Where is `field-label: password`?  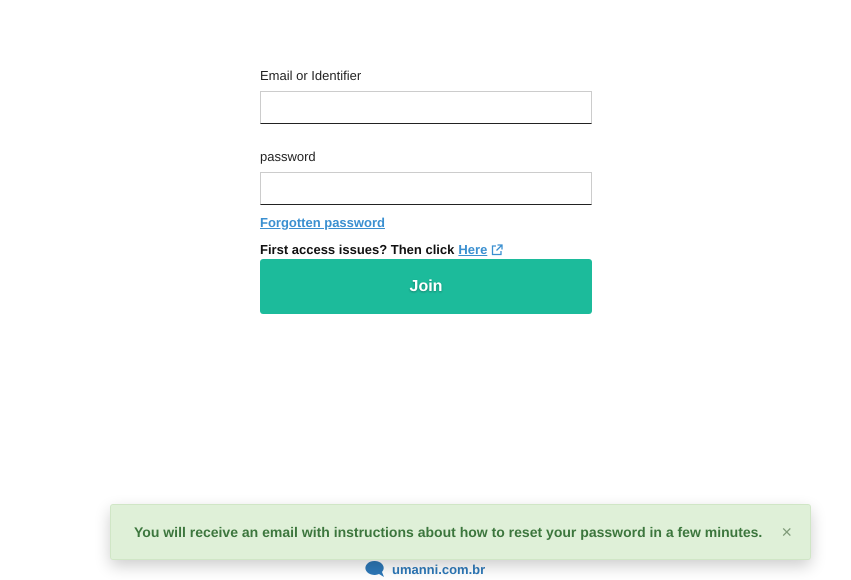
field-label: password is located at coordinates (288, 156).